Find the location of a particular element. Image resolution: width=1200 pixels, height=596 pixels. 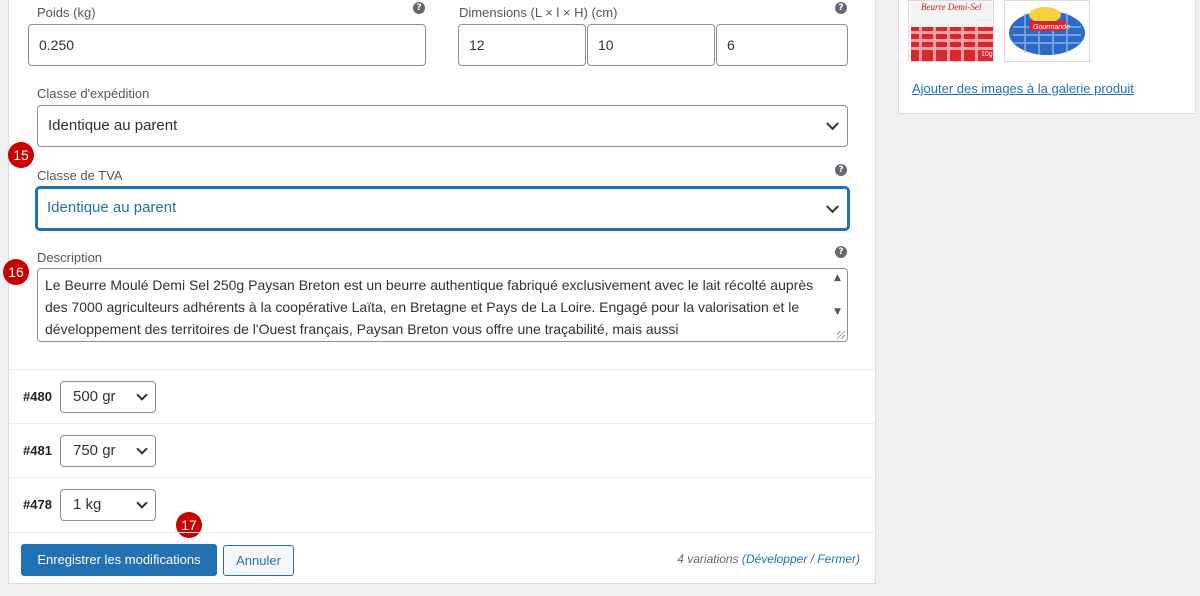

variation-select: 1 kg is located at coordinates (108, 505).